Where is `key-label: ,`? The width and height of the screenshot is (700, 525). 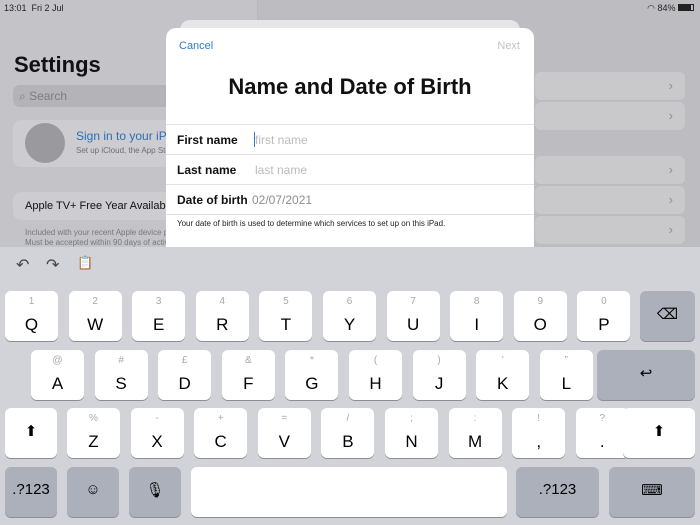 key-label: , is located at coordinates (539, 441).